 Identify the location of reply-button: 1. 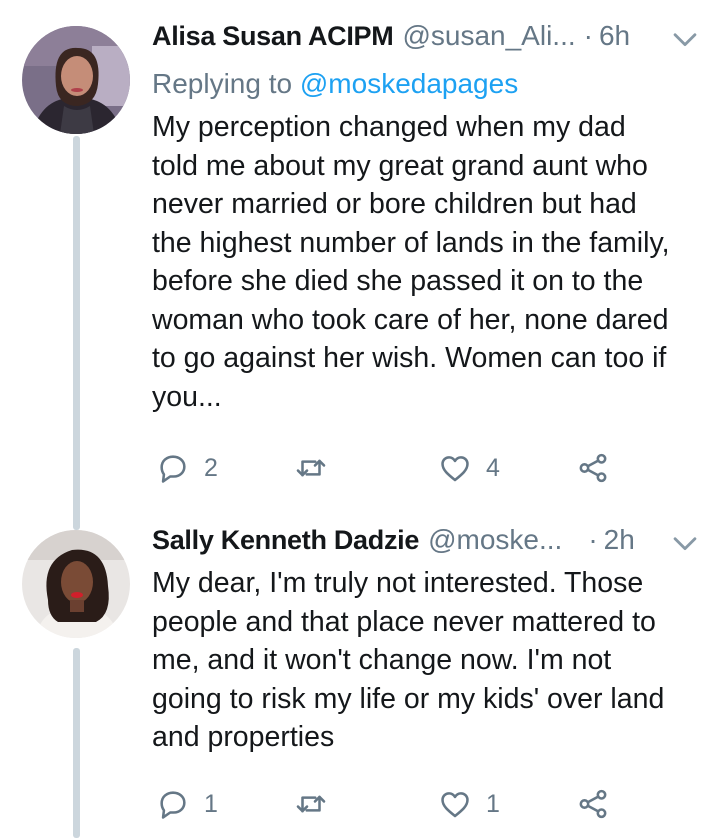
(187, 804).